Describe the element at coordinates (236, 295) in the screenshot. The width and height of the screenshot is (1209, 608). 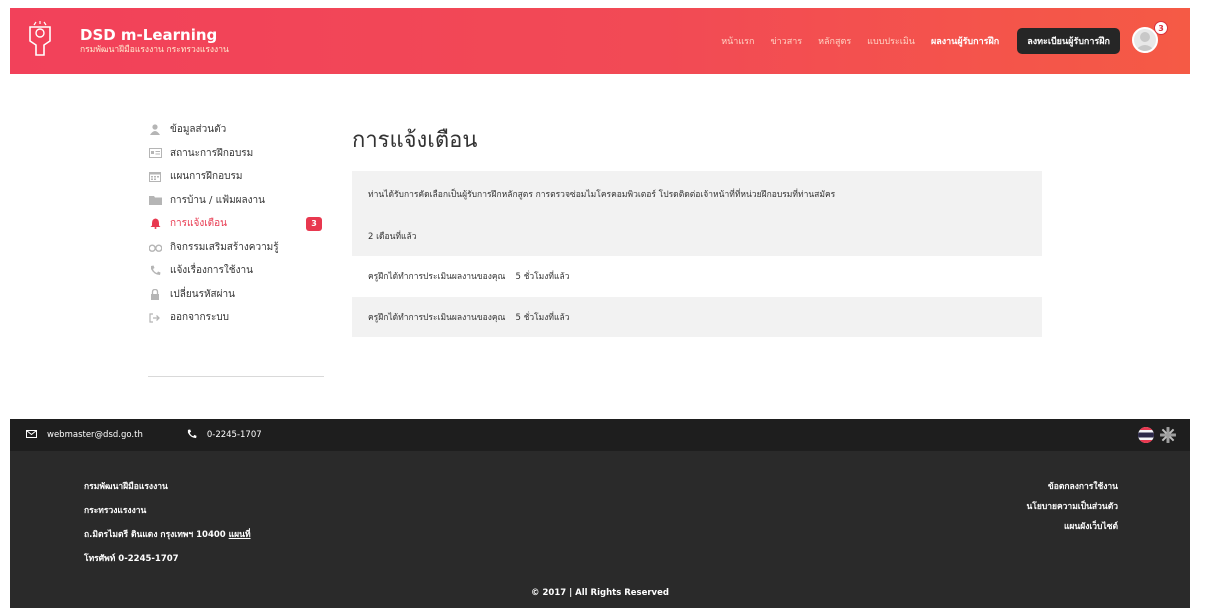
I see `sidebar-item-change-password: เปลี่ยนรหัสผ่าน` at that location.